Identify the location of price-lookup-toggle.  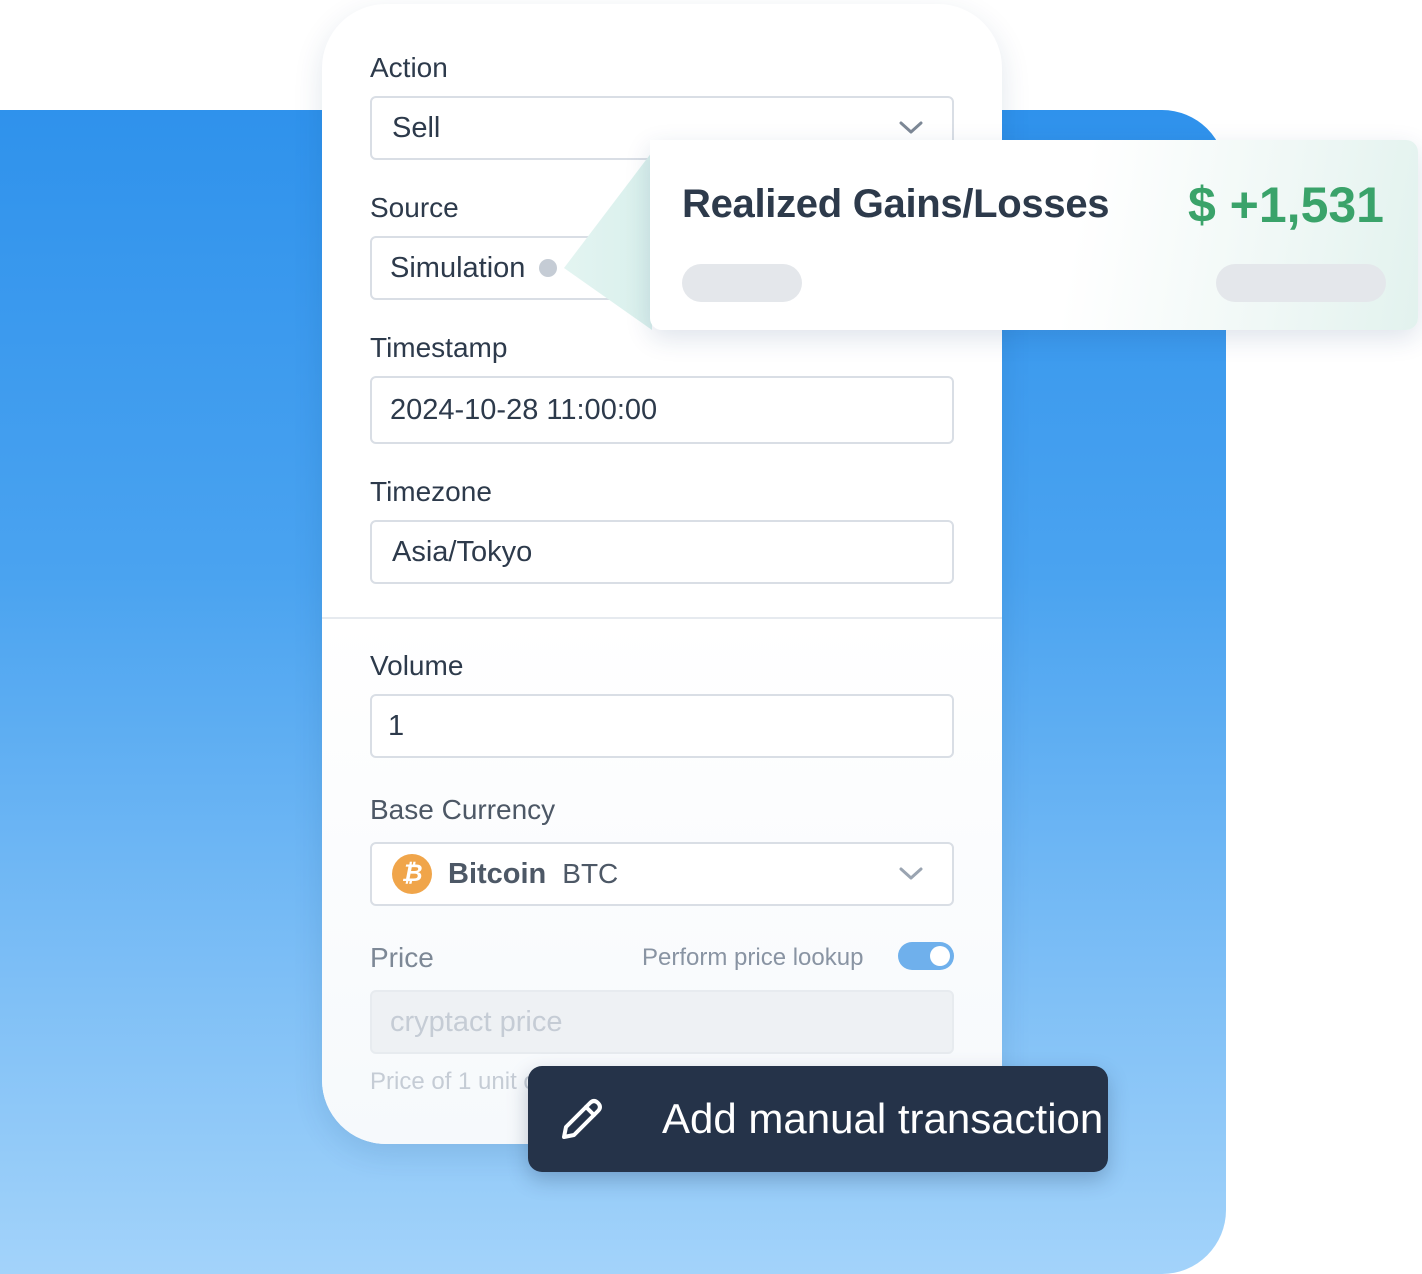
(926, 956).